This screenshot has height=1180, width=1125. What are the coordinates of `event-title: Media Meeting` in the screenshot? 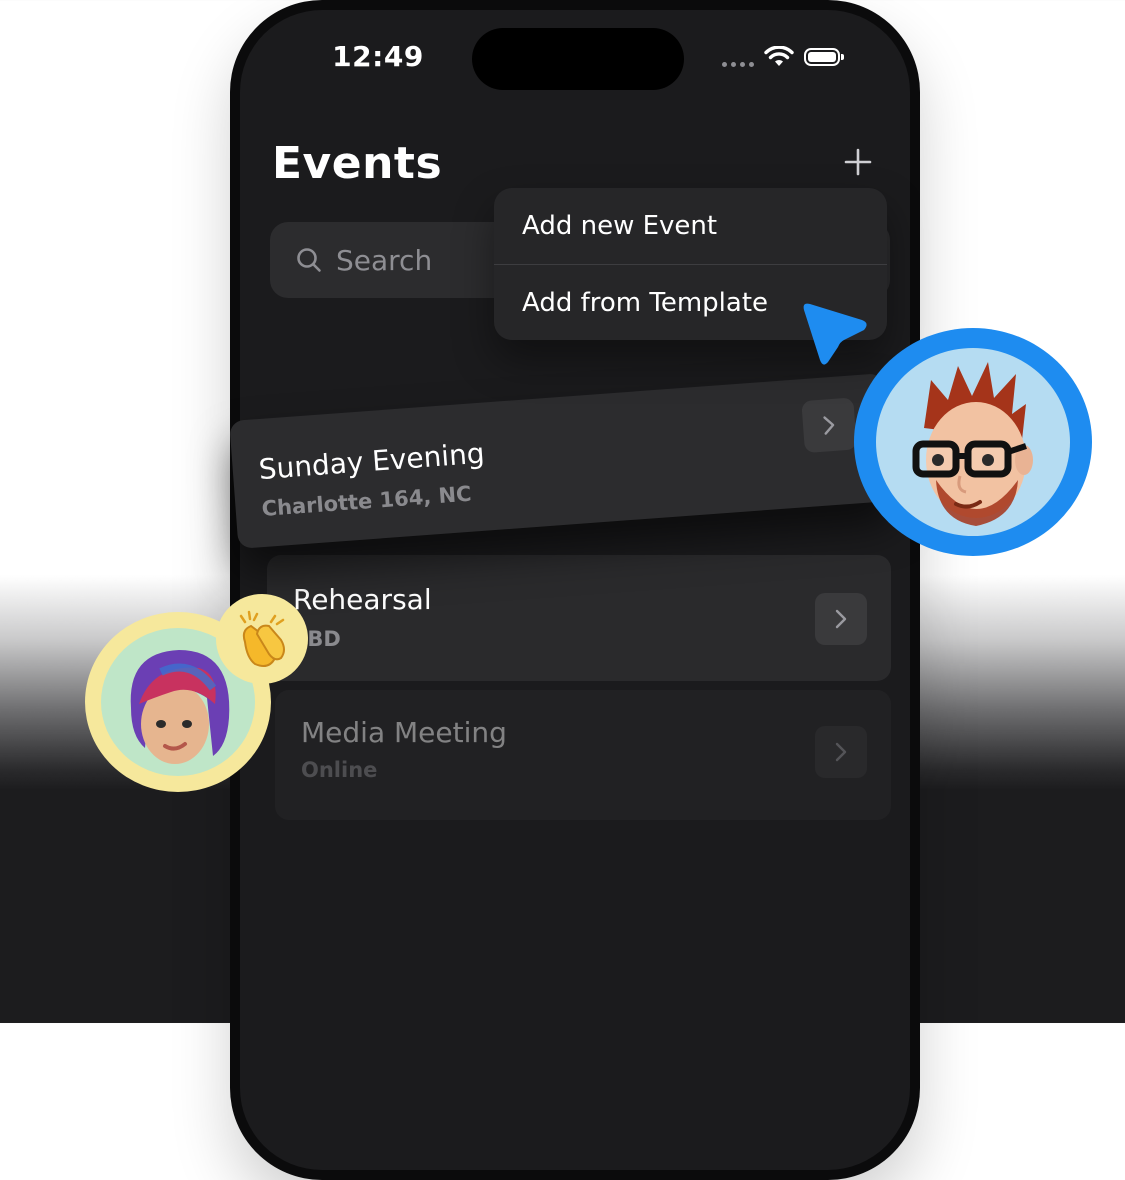 It's located at (404, 732).